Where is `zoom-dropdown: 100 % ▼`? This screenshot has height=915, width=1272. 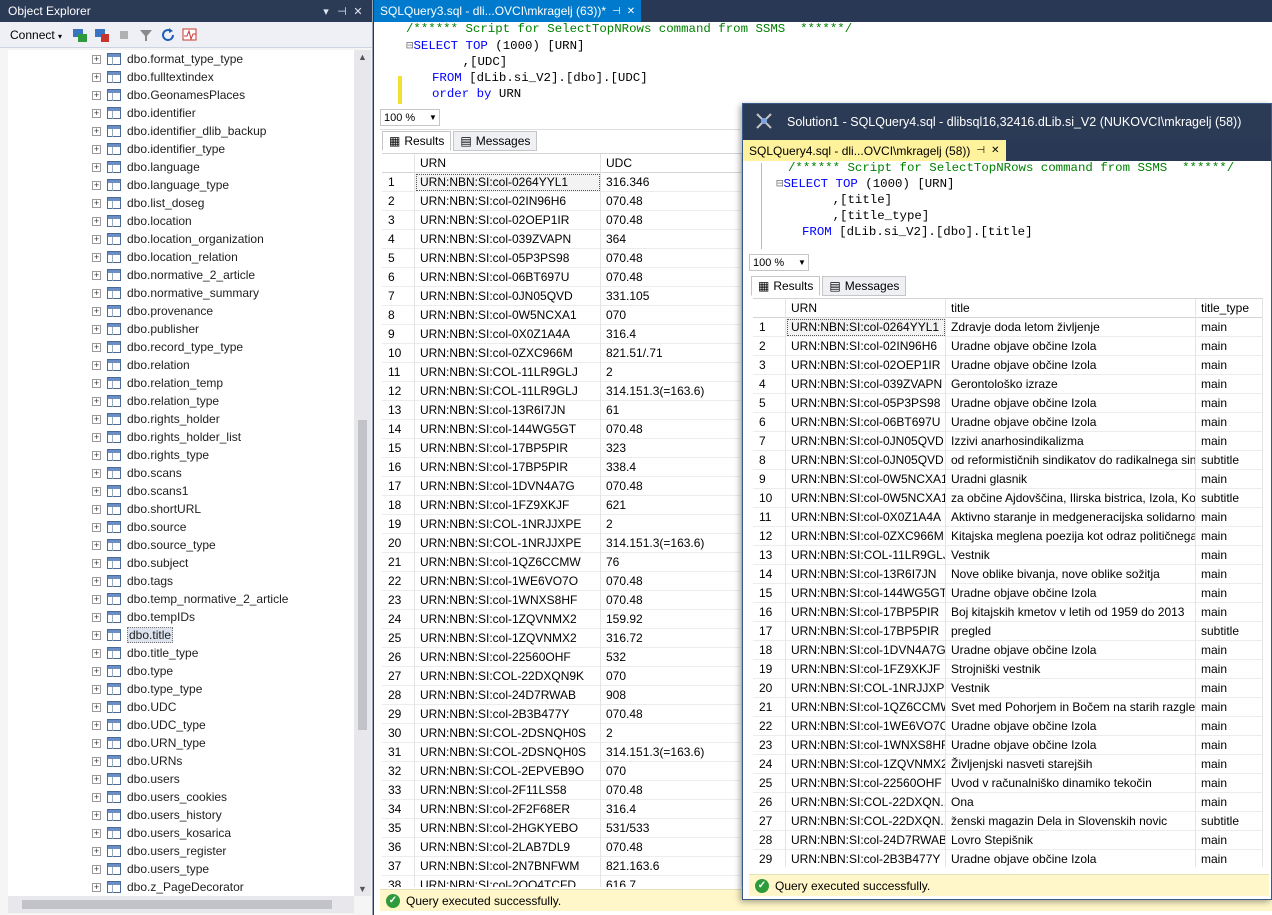 zoom-dropdown: 100 % ▼ is located at coordinates (410, 117).